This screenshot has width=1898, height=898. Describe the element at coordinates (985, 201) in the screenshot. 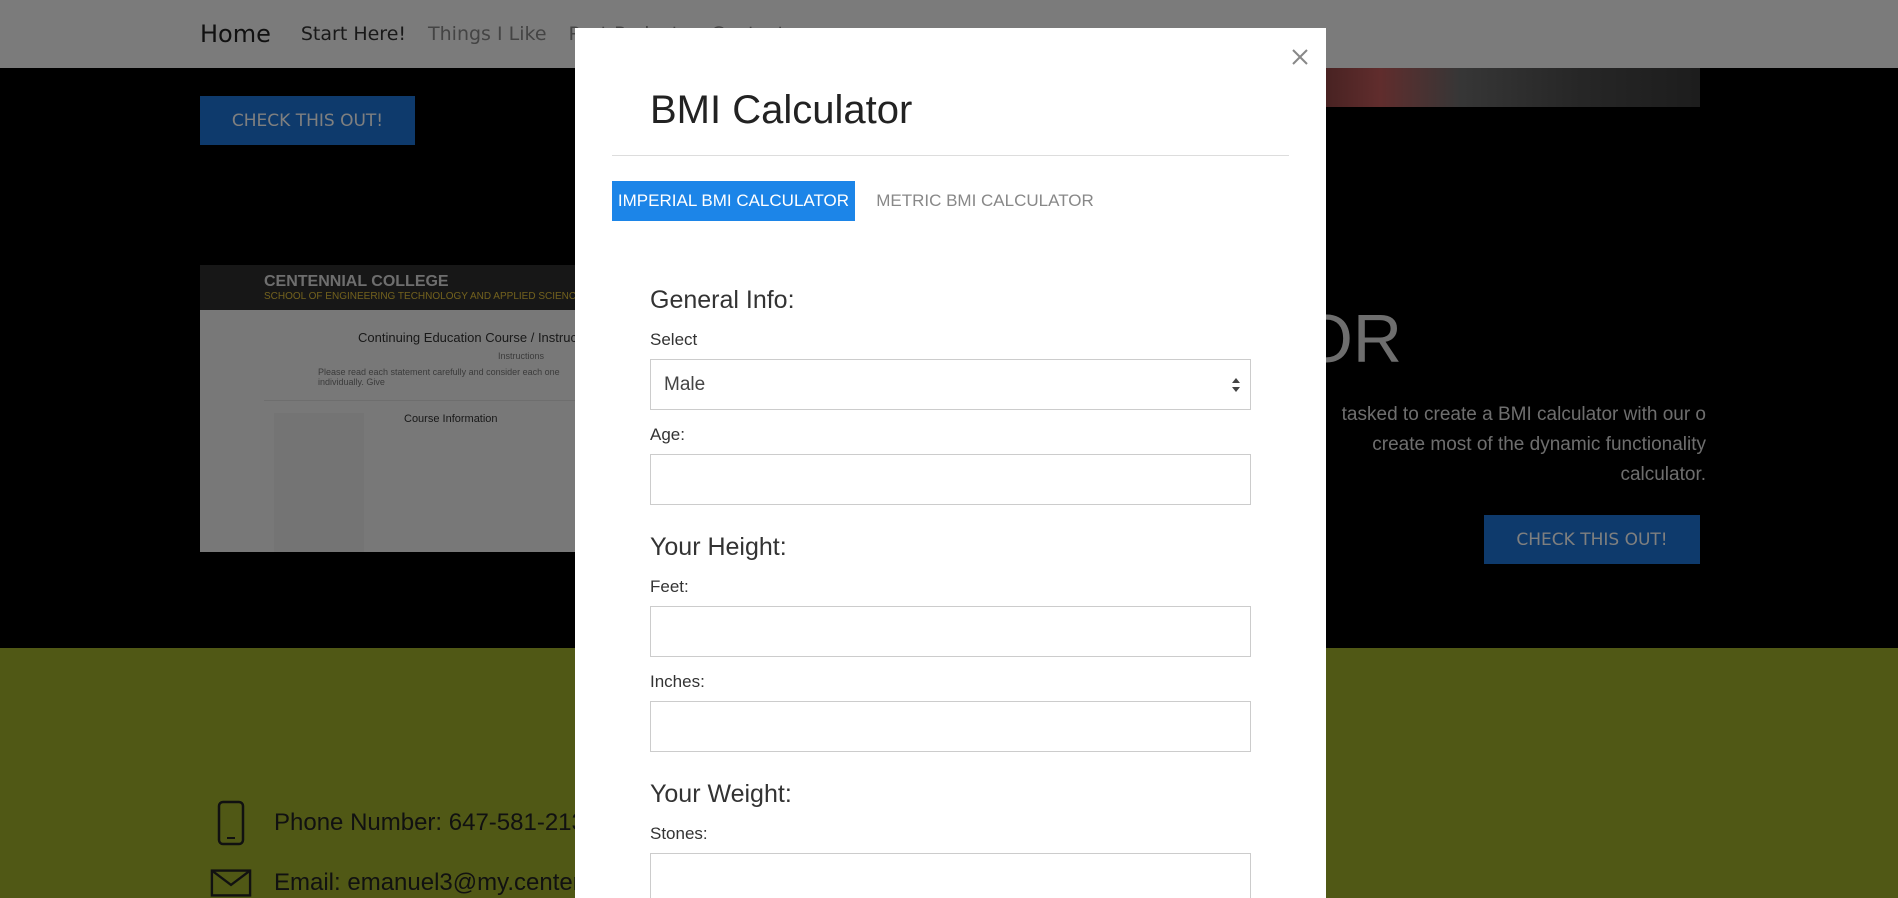

I see `tab-metric-bmi: METRIC BMI CALCULATOR` at that location.